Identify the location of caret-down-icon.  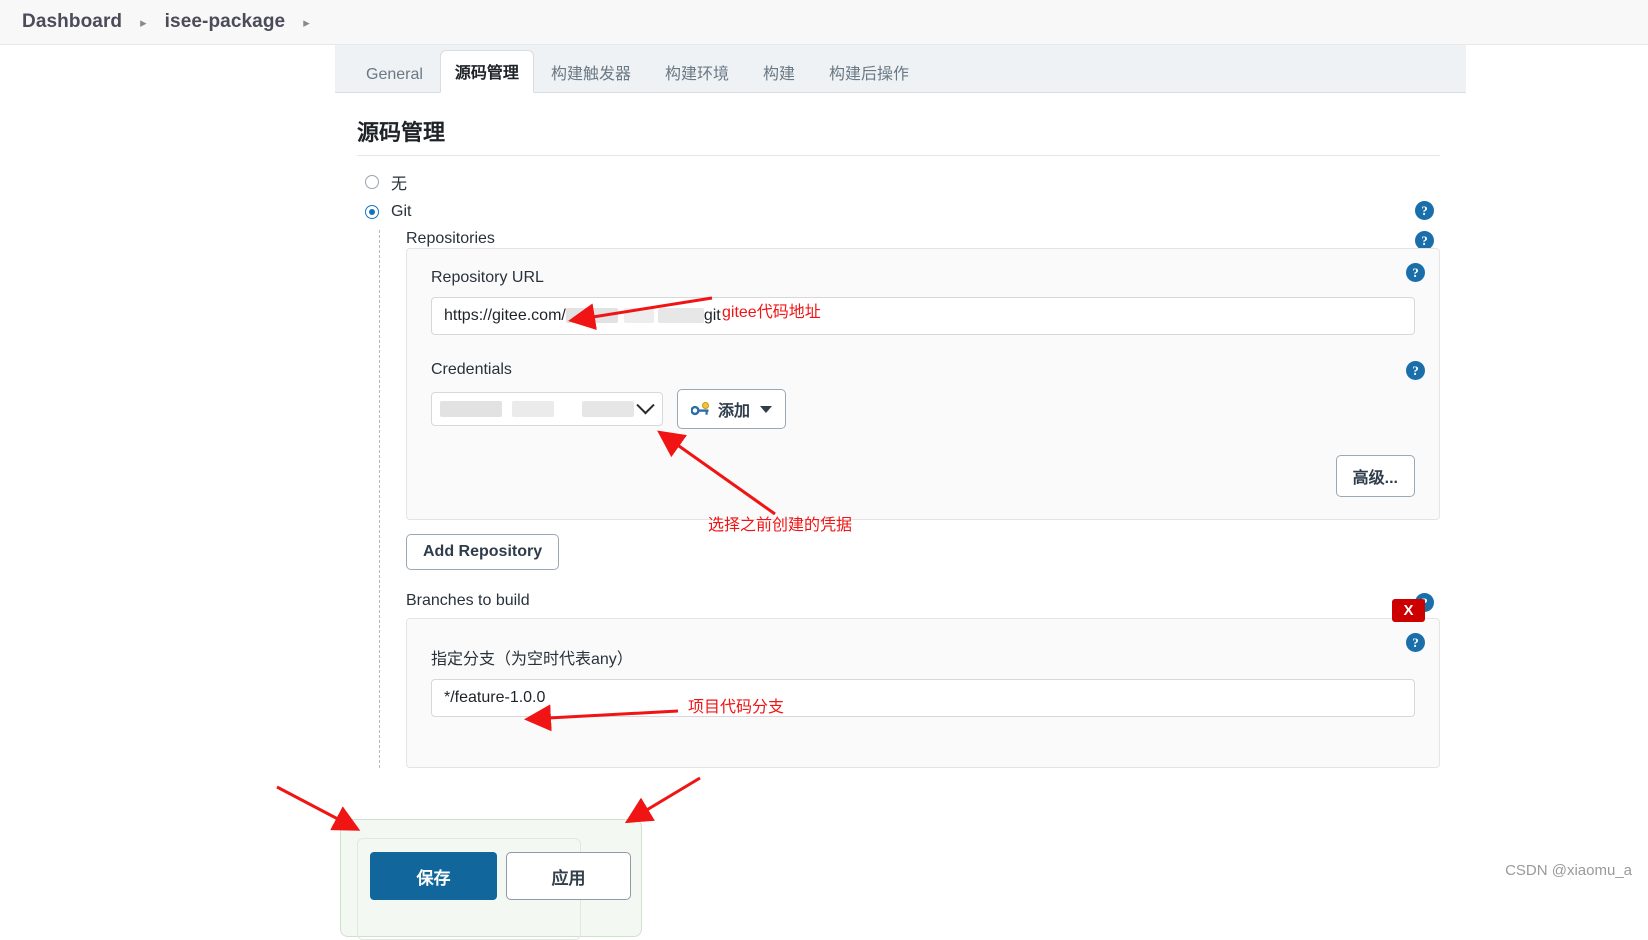
(766, 409).